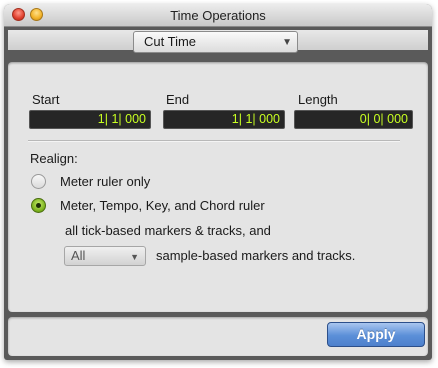  Describe the element at coordinates (54, 158) in the screenshot. I see `realign-label: Realign:` at that location.